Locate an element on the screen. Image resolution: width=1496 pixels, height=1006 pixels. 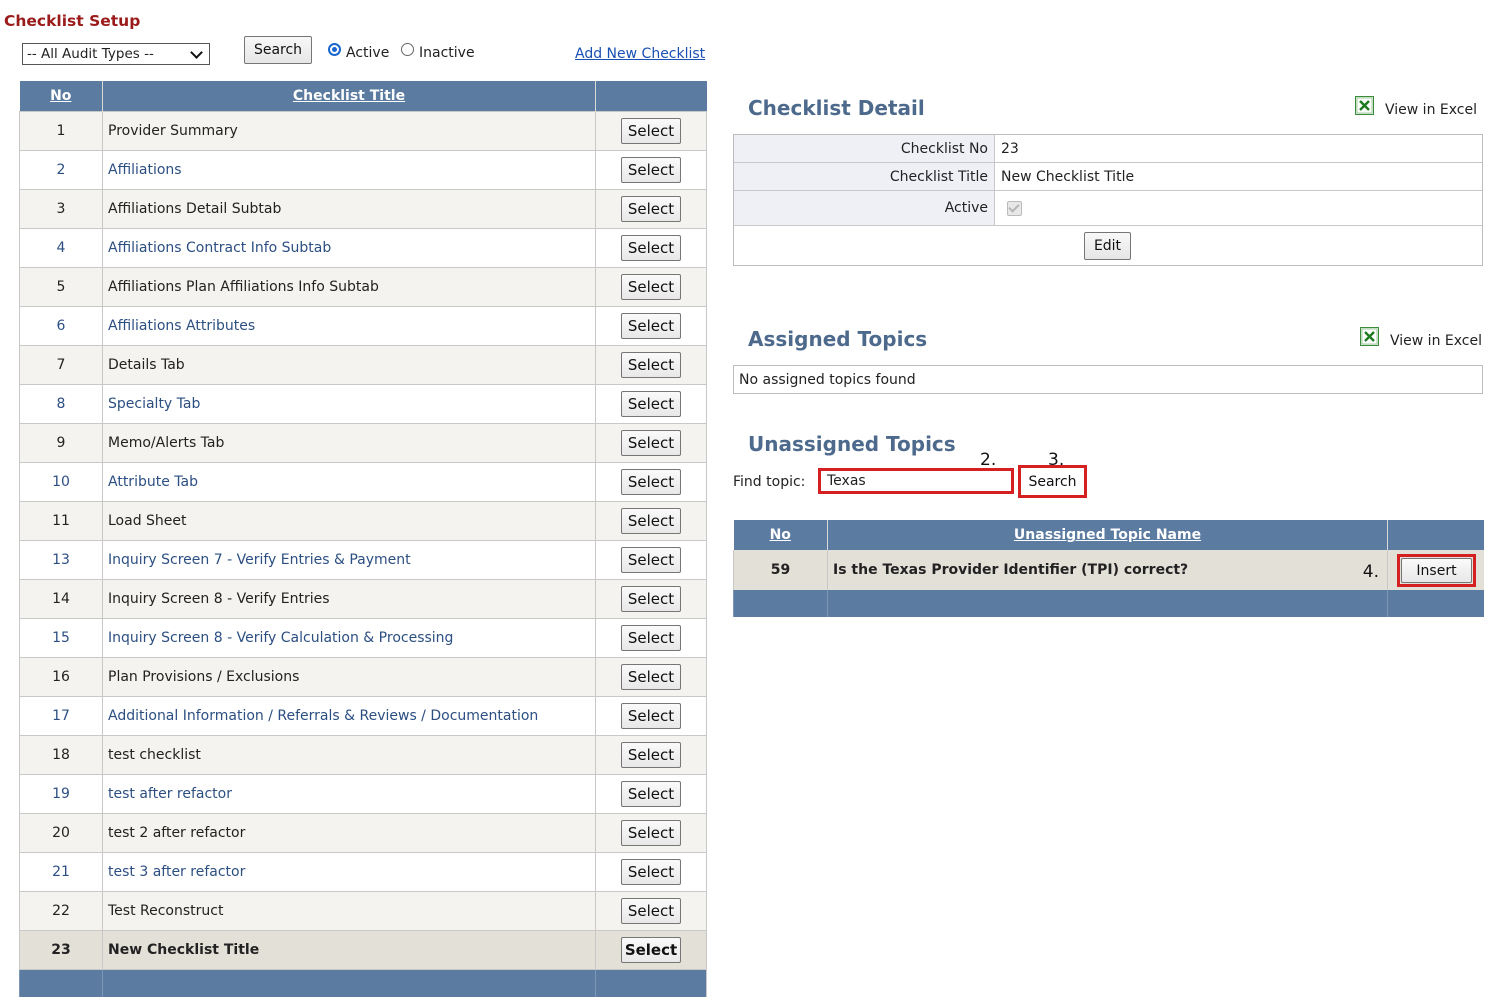
table-row: 21 test 3 after refactor Select is located at coordinates (363, 872).